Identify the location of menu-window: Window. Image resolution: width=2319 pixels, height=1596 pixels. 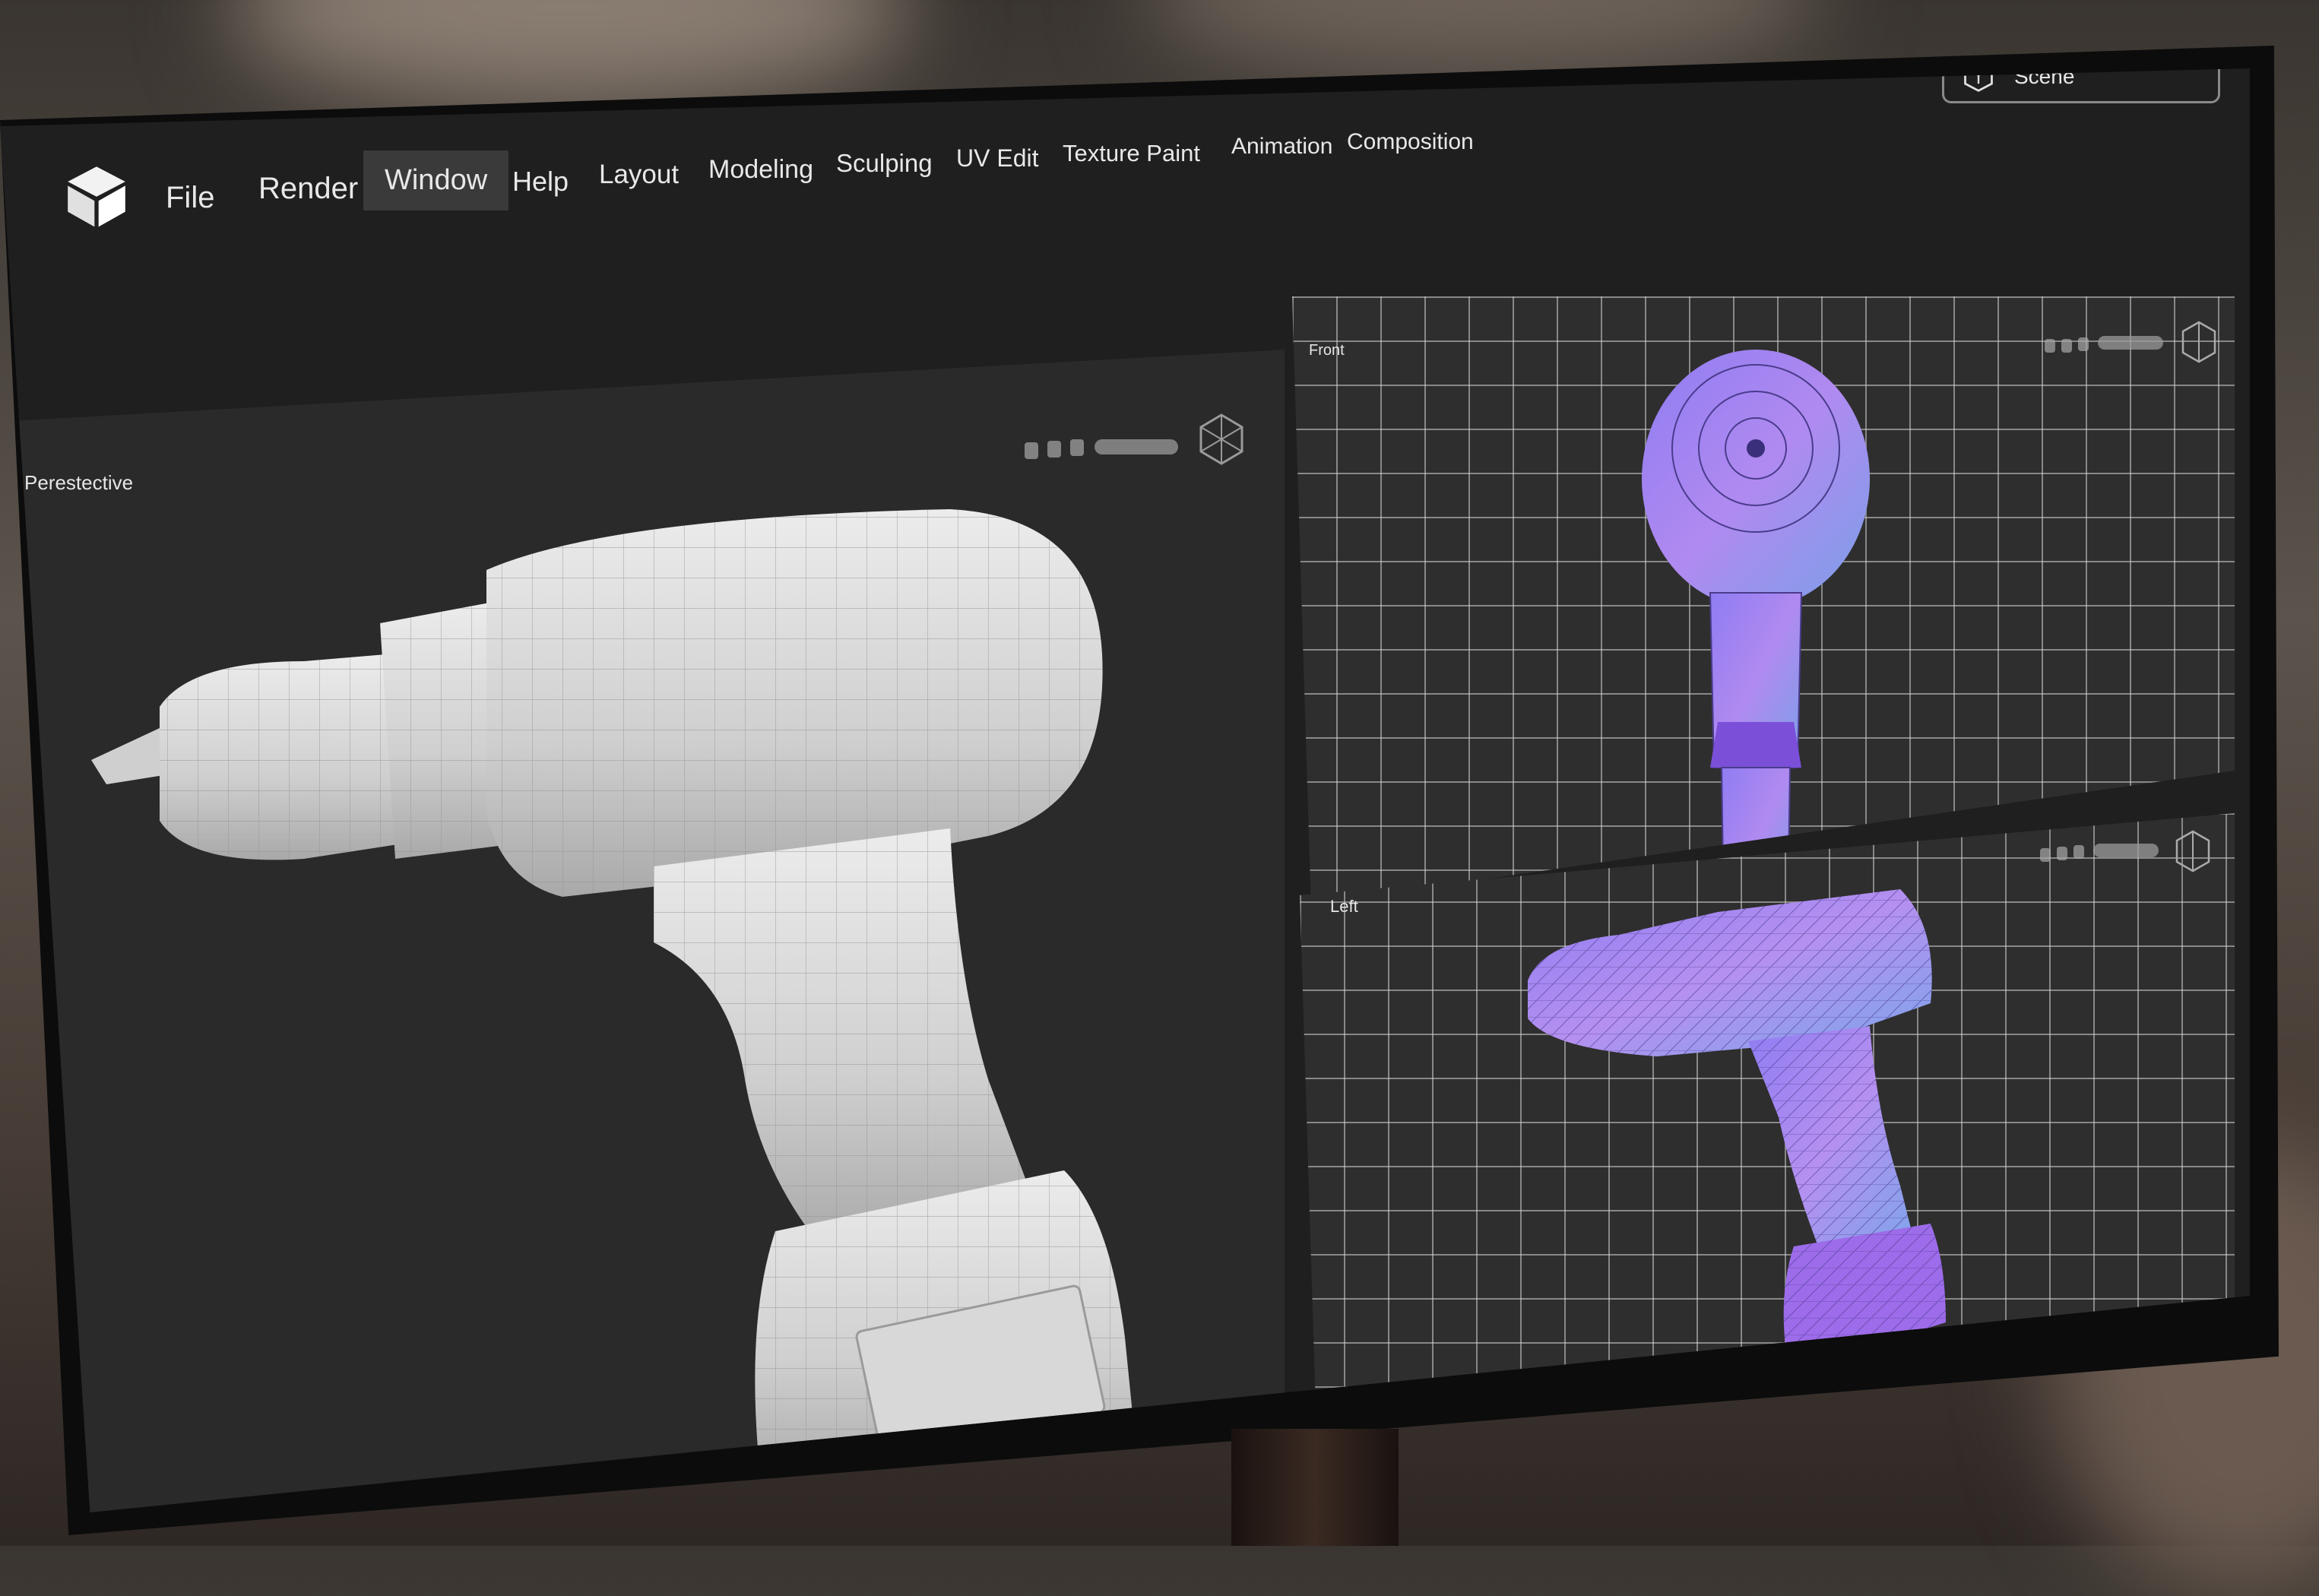
(436, 181).